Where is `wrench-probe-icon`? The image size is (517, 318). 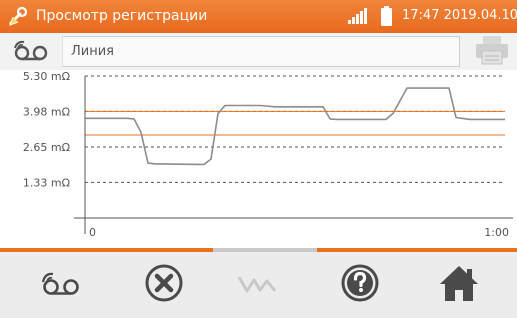
wrench-probe-icon is located at coordinates (19, 16).